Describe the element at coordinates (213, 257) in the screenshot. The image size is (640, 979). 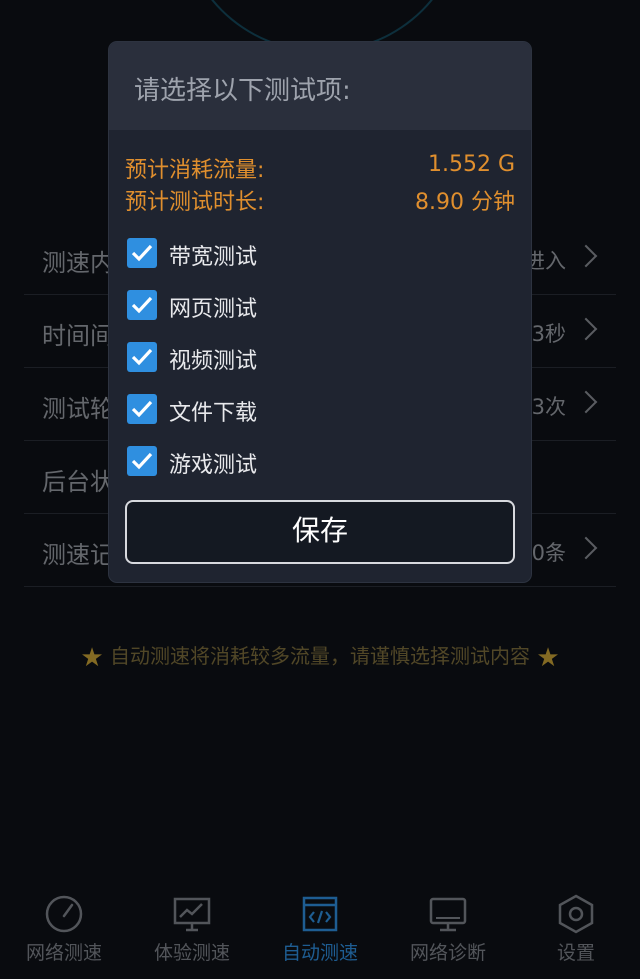
I see `option-label: 带宽测试` at that location.